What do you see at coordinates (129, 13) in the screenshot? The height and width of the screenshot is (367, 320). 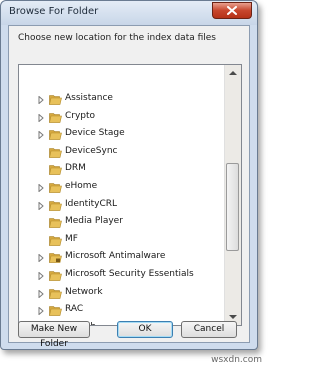 I see `title-bar: Browse For Folder` at bounding box center [129, 13].